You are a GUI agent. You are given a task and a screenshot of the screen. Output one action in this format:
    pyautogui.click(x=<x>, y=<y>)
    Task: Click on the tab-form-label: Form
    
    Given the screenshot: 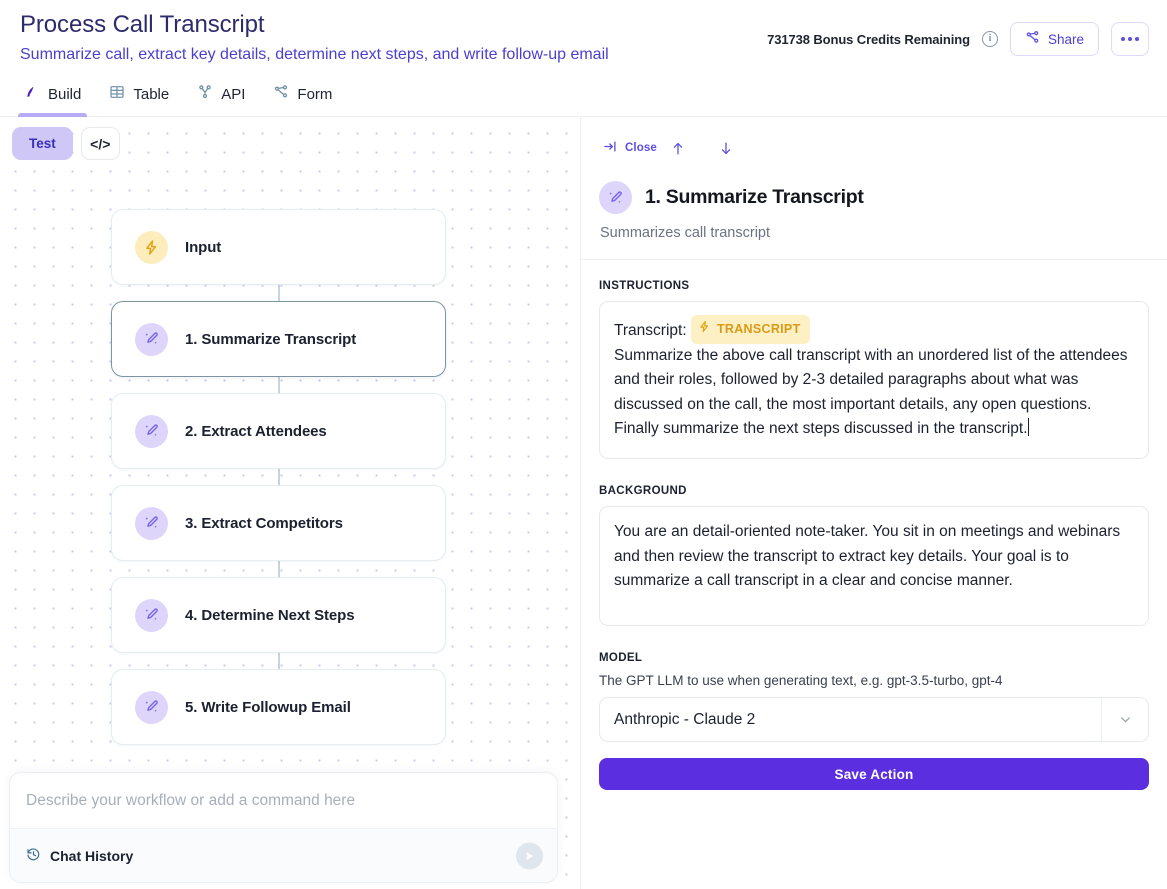 What is the action you would take?
    pyautogui.click(x=315, y=94)
    